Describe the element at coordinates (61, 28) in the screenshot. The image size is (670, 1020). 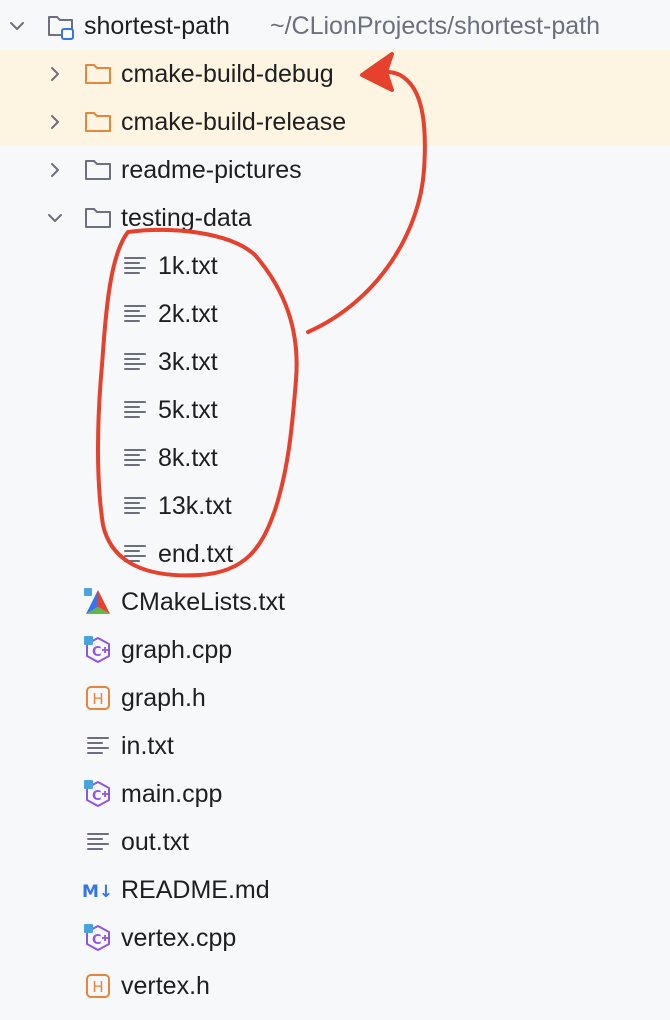
I see `project-folder-icon` at that location.